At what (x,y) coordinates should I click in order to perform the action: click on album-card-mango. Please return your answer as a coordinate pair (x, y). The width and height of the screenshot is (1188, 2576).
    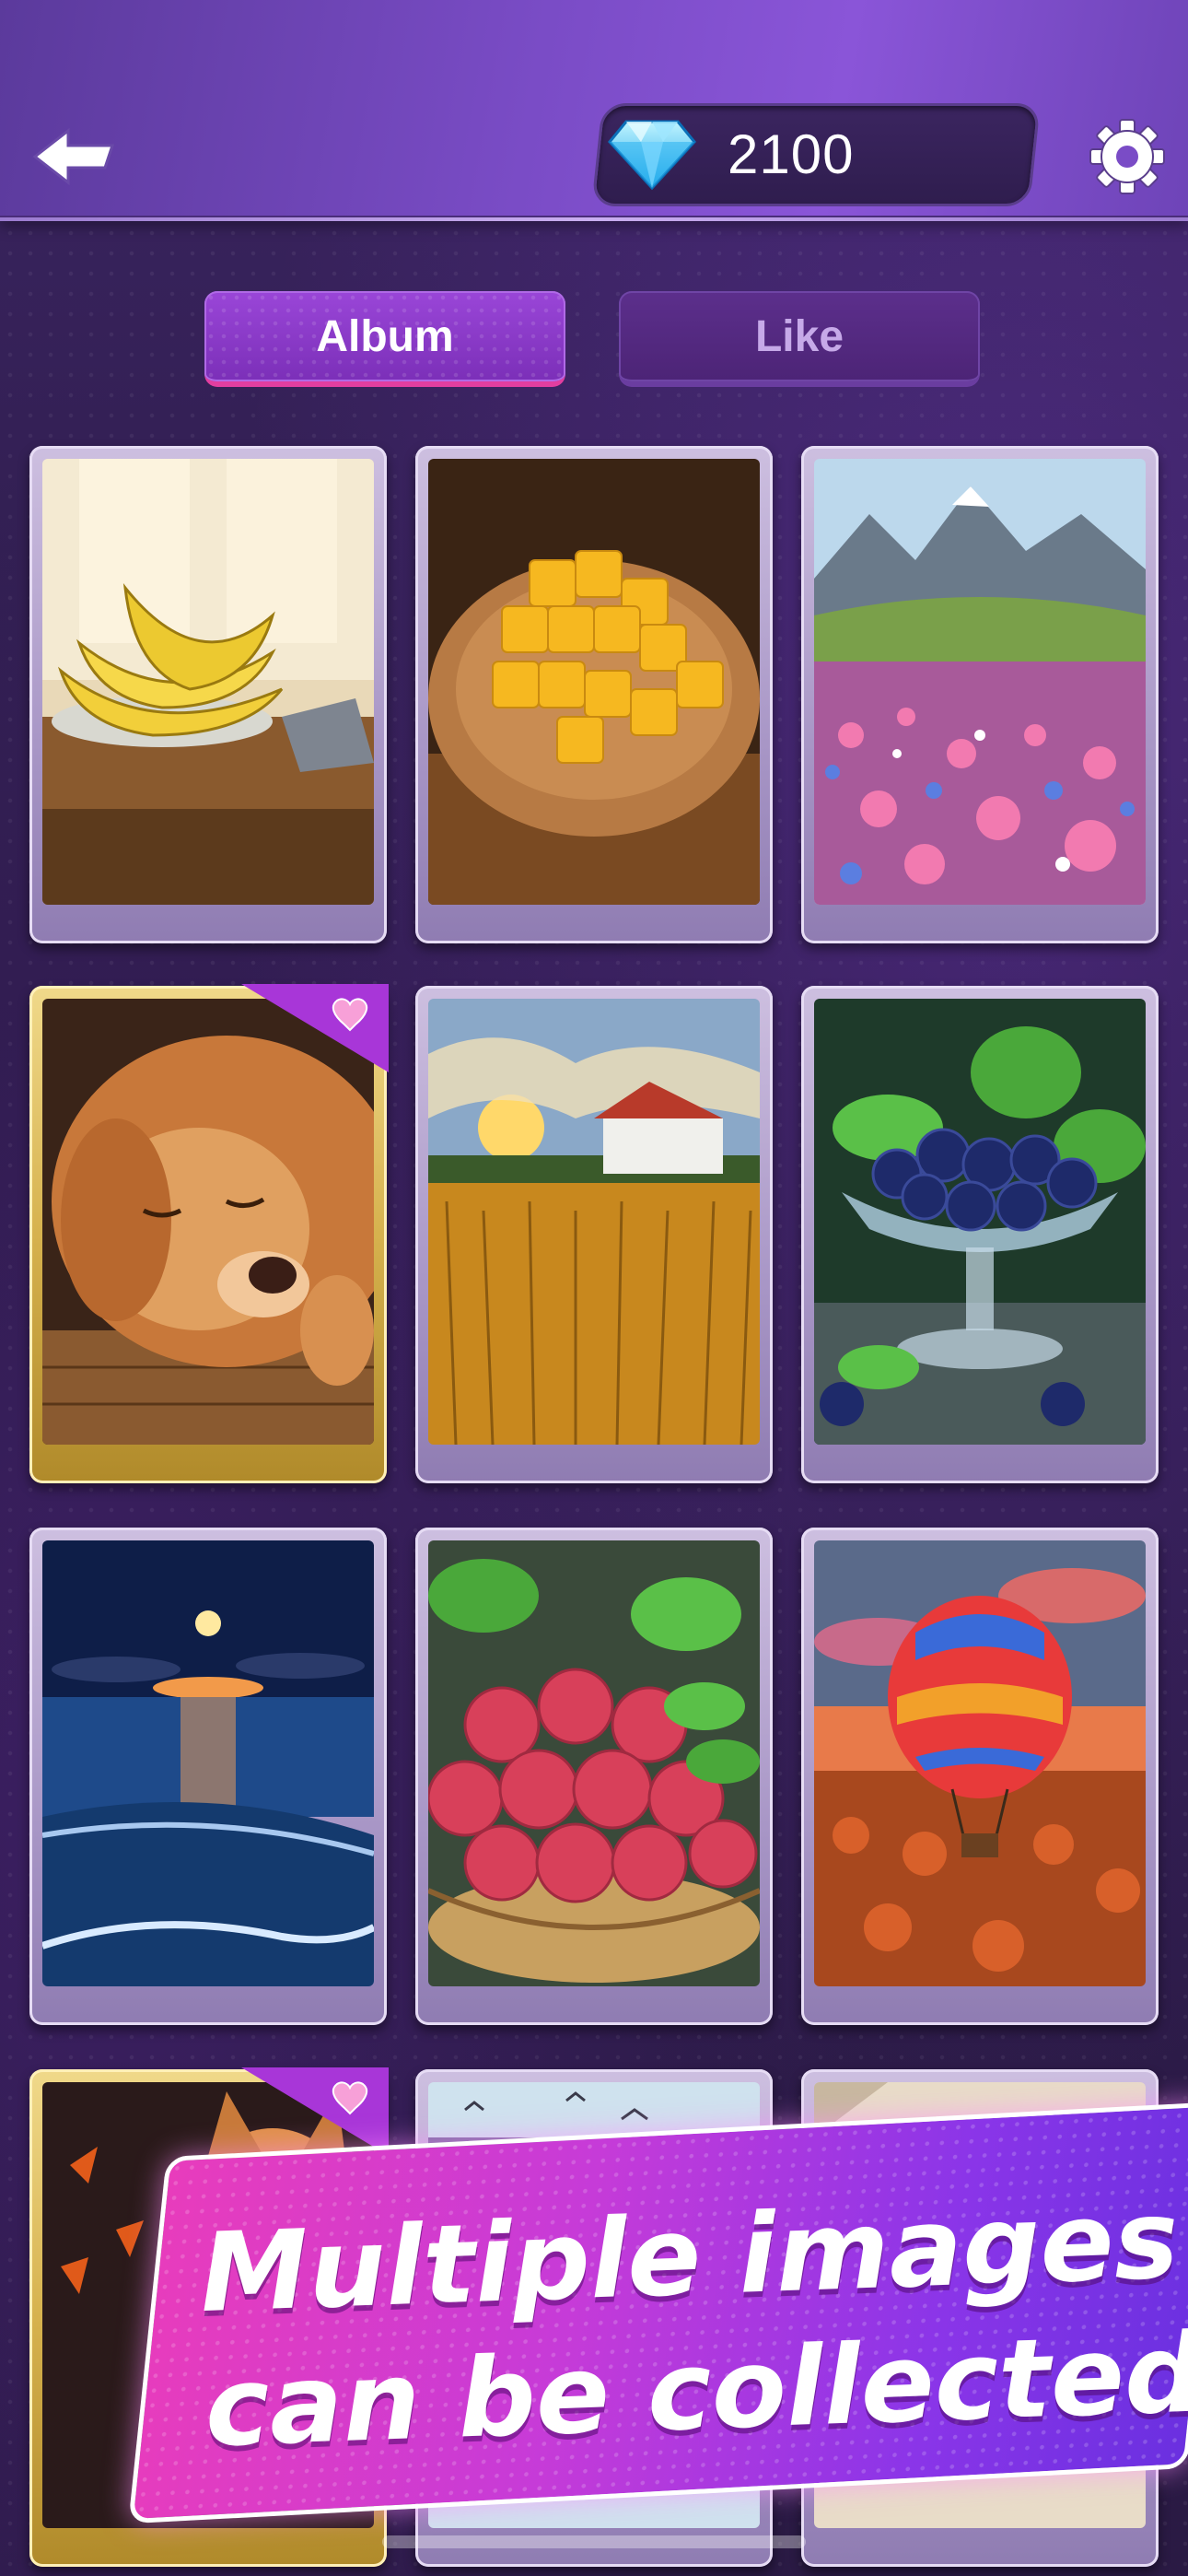
    Looking at the image, I should click on (594, 694).